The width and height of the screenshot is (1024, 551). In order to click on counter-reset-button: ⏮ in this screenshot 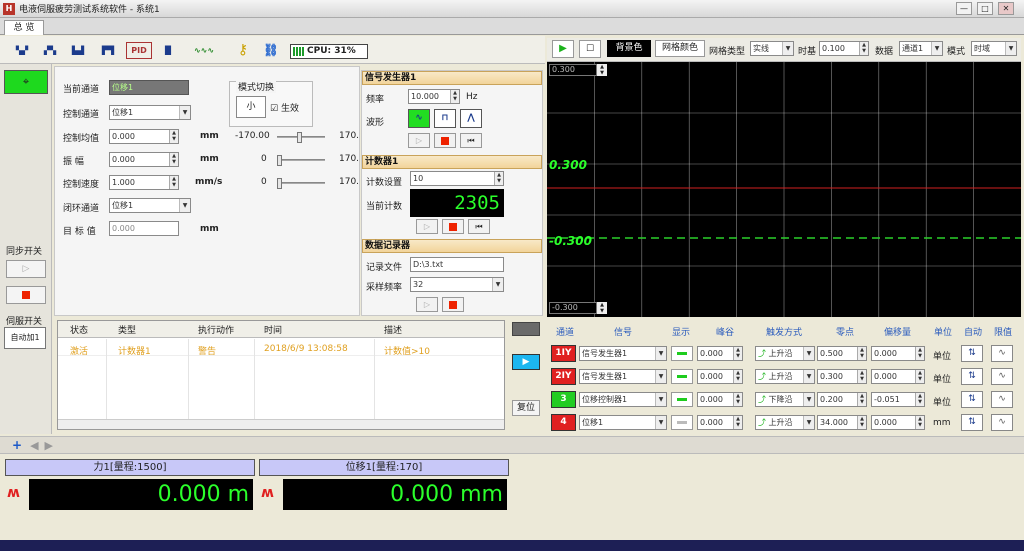, I will do `click(479, 226)`.